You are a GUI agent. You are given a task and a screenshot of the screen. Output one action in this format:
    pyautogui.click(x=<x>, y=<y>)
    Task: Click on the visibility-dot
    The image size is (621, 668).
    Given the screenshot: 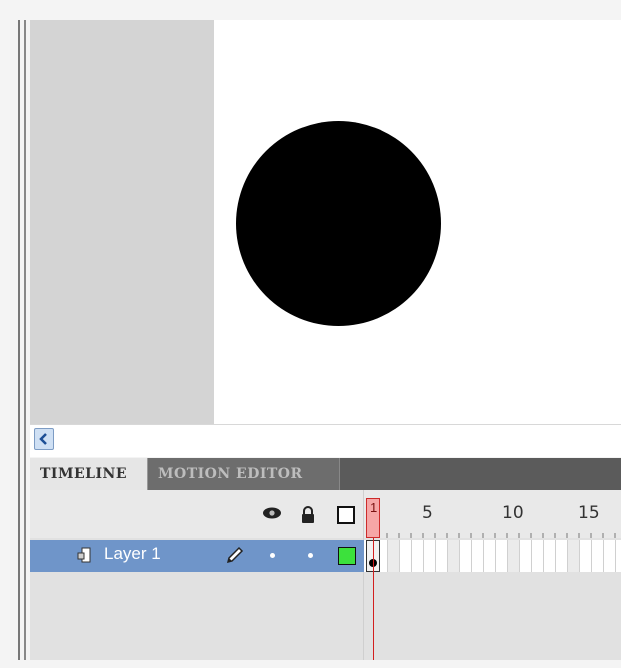 What is the action you would take?
    pyautogui.click(x=272, y=555)
    